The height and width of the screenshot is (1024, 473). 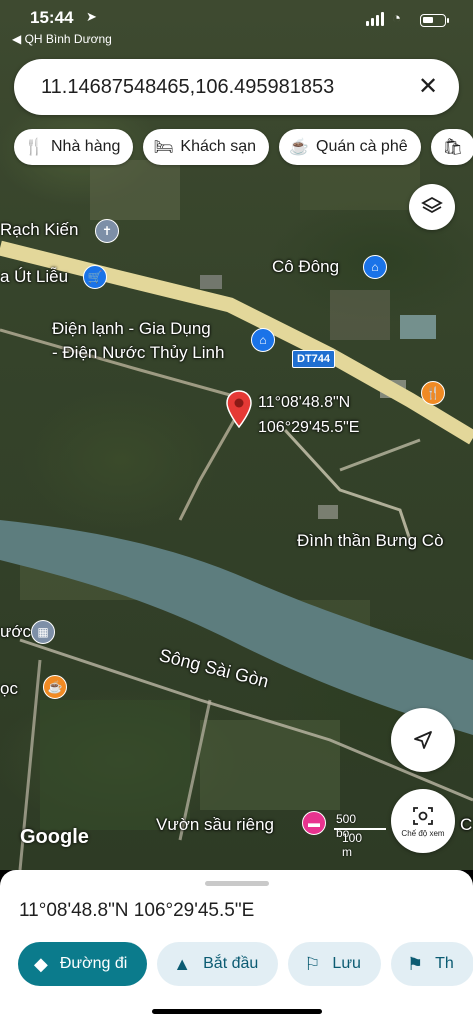 What do you see at coordinates (312, 963) in the screenshot?
I see `bookmark-icon: ⚐` at bounding box center [312, 963].